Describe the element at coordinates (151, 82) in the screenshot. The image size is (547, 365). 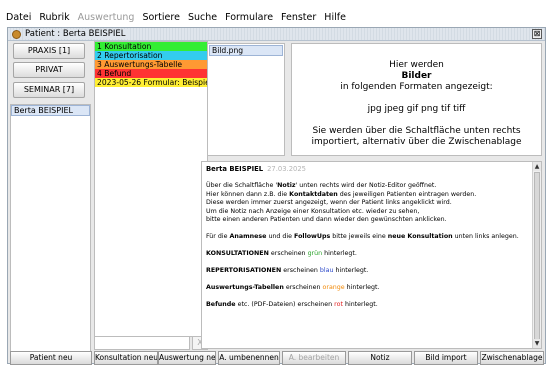
I see `list-item: 2023-05-26 Formular: Beispiel` at that location.